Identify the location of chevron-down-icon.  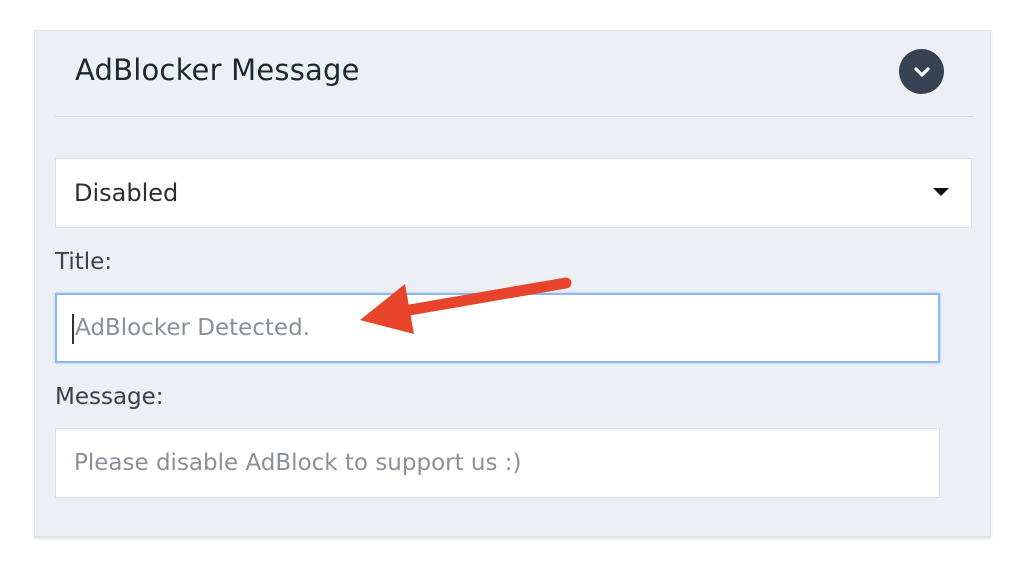
(921, 71).